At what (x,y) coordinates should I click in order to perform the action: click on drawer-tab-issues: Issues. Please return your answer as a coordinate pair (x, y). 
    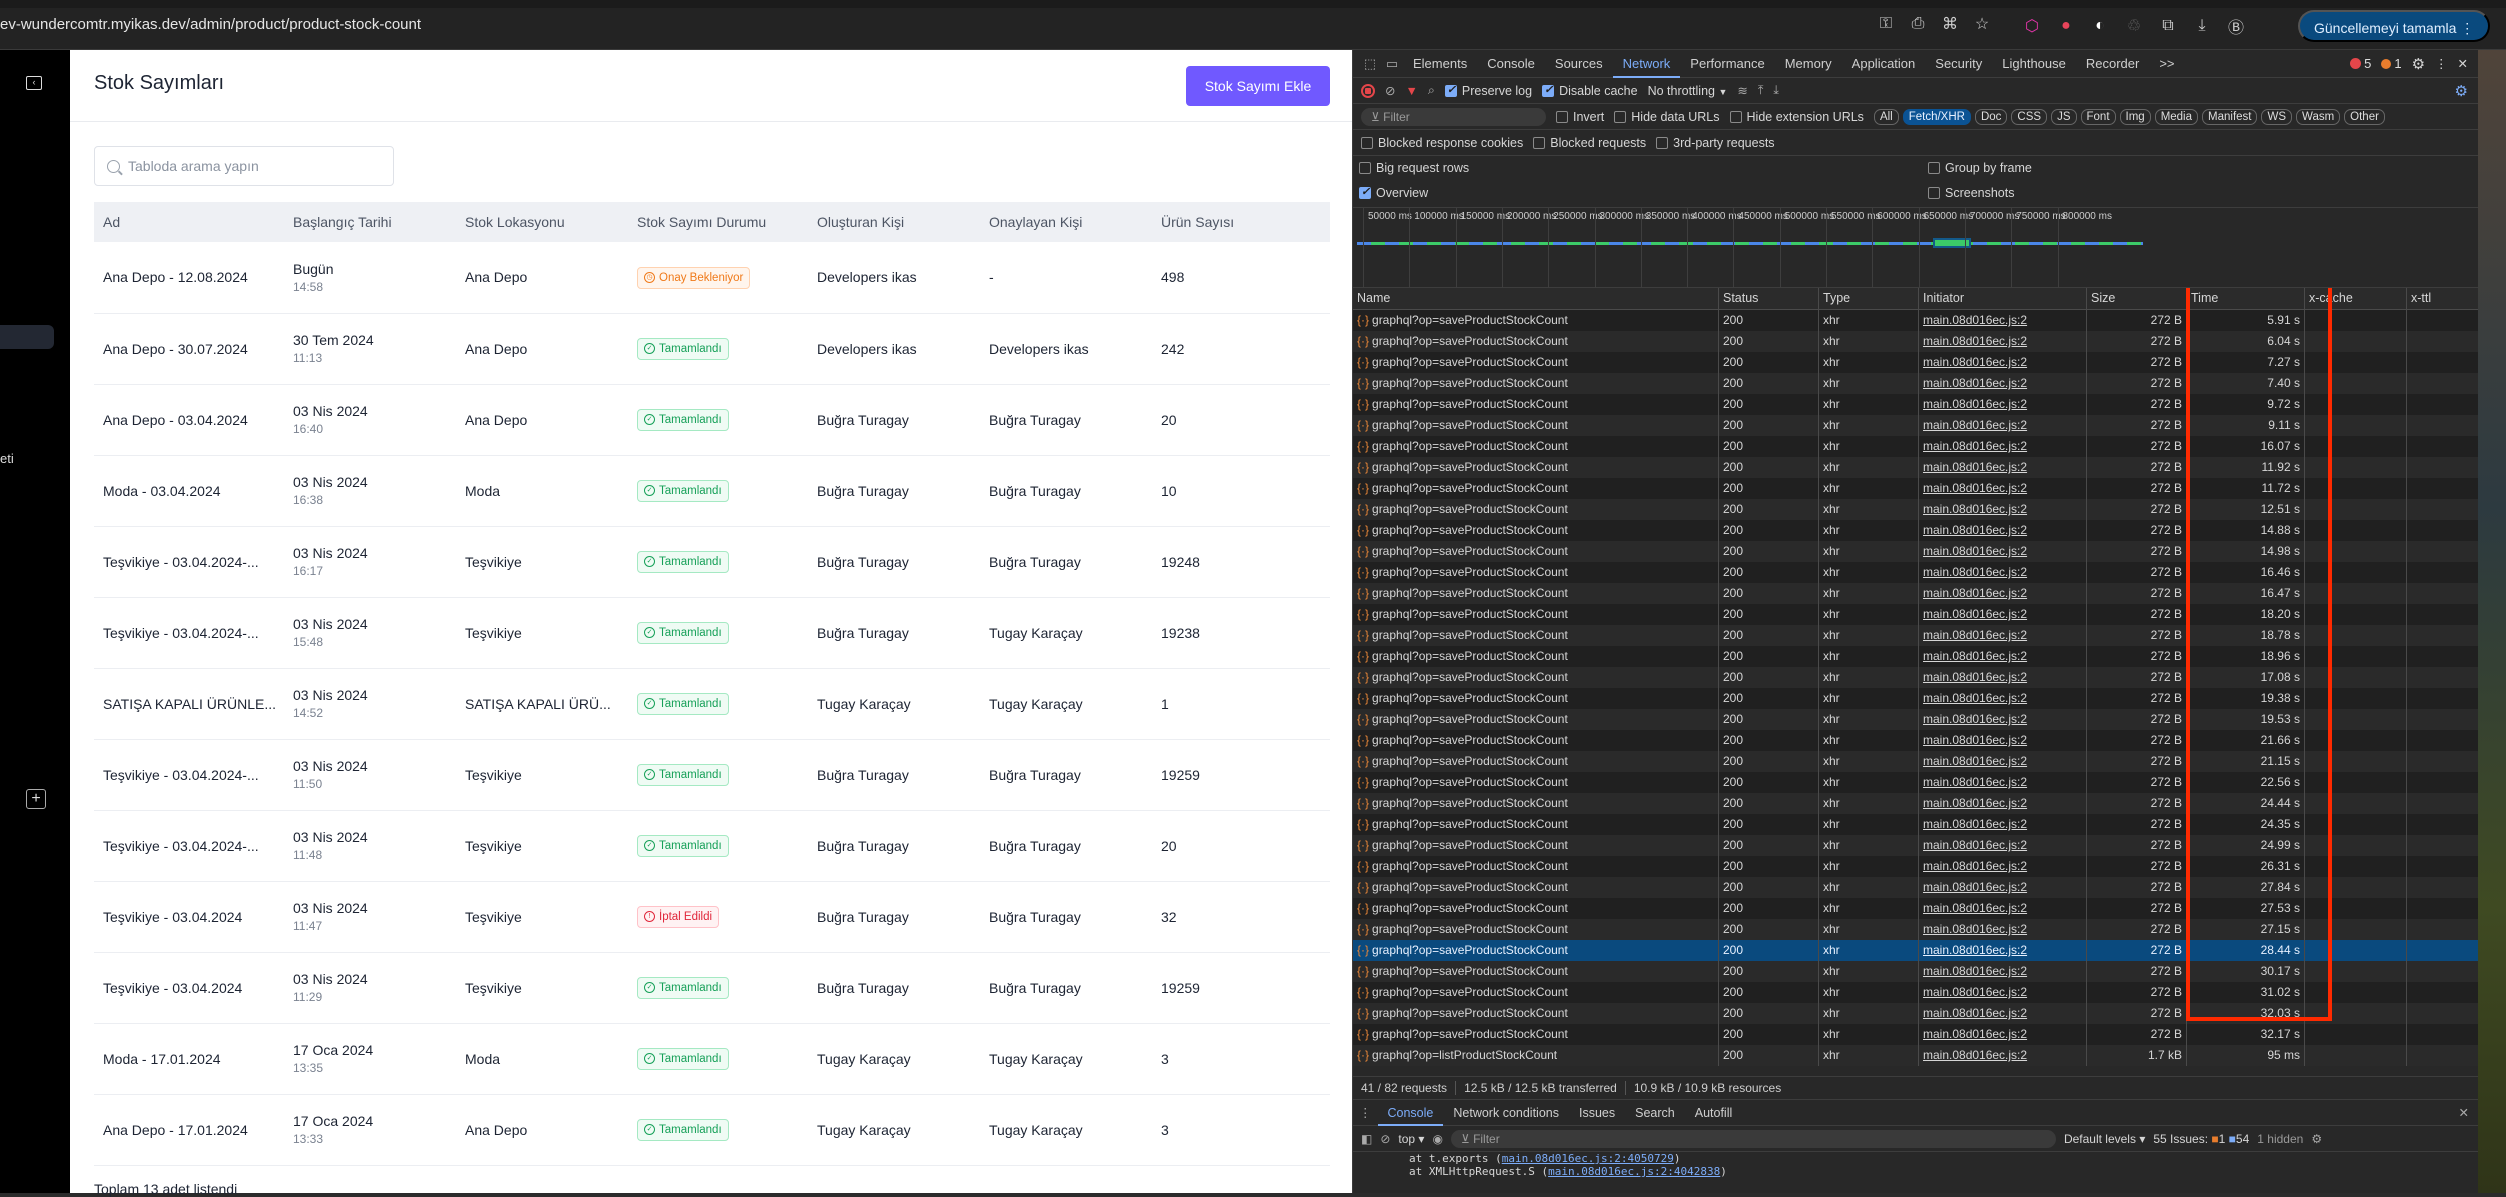
    Looking at the image, I should click on (1597, 1113).